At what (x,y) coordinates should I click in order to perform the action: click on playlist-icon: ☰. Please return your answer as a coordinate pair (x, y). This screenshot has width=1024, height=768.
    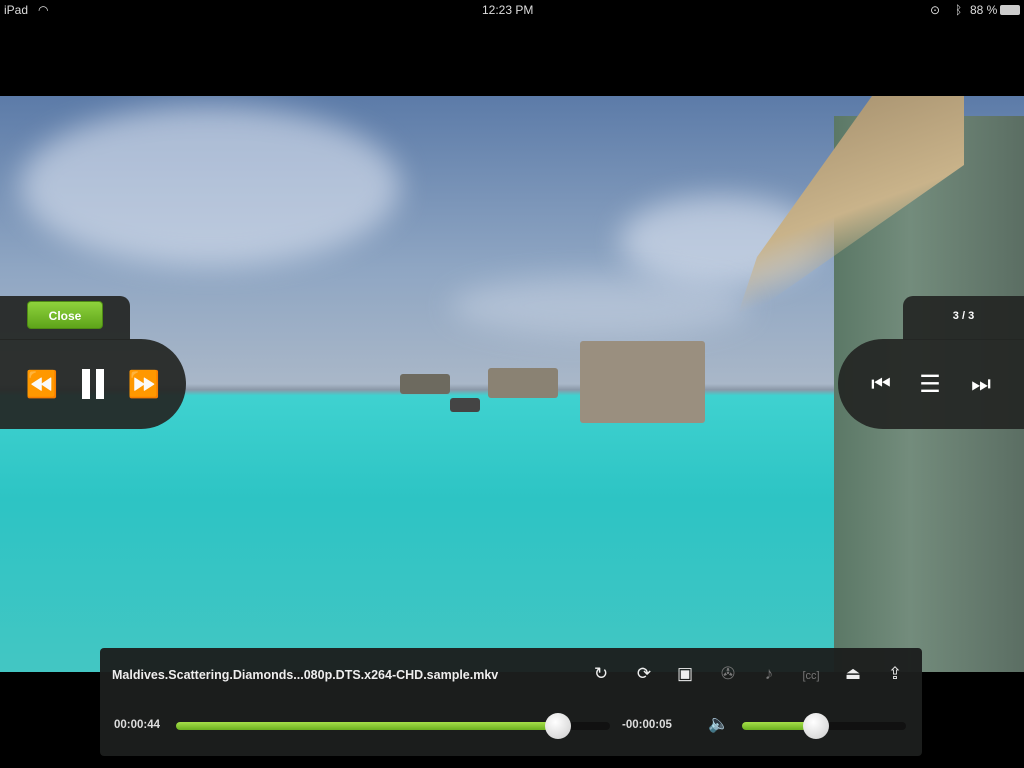
    Looking at the image, I should click on (930, 384).